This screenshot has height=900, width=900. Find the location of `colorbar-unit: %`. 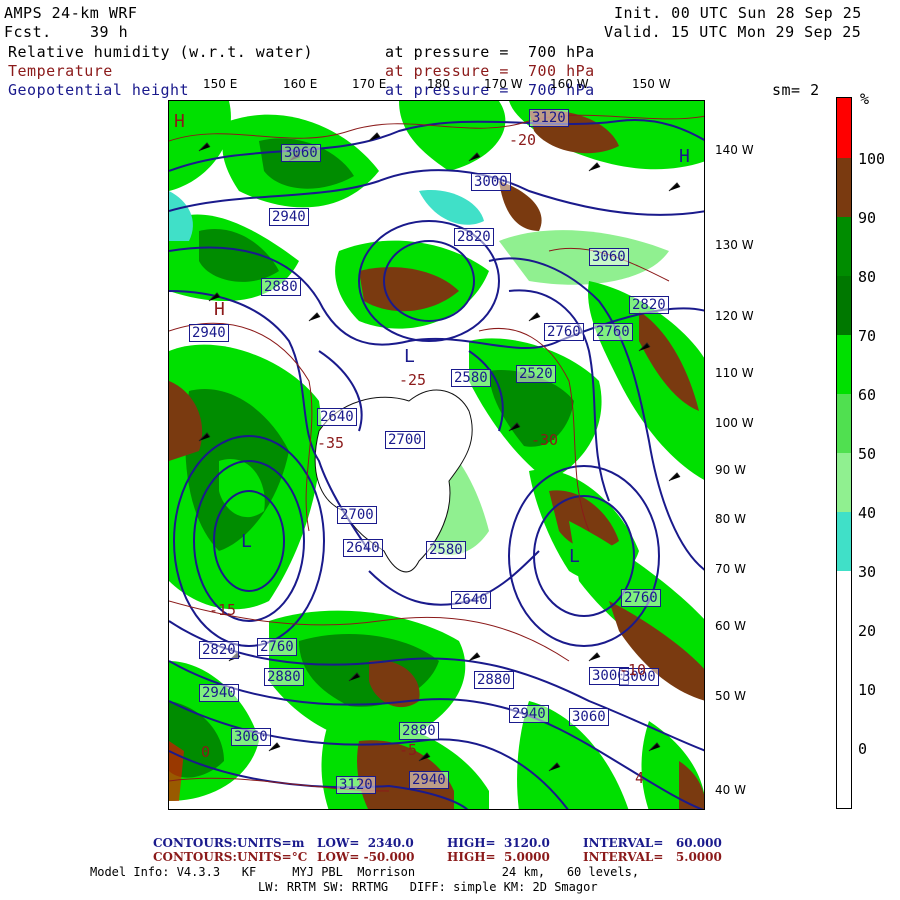

colorbar-unit: % is located at coordinates (865, 99).